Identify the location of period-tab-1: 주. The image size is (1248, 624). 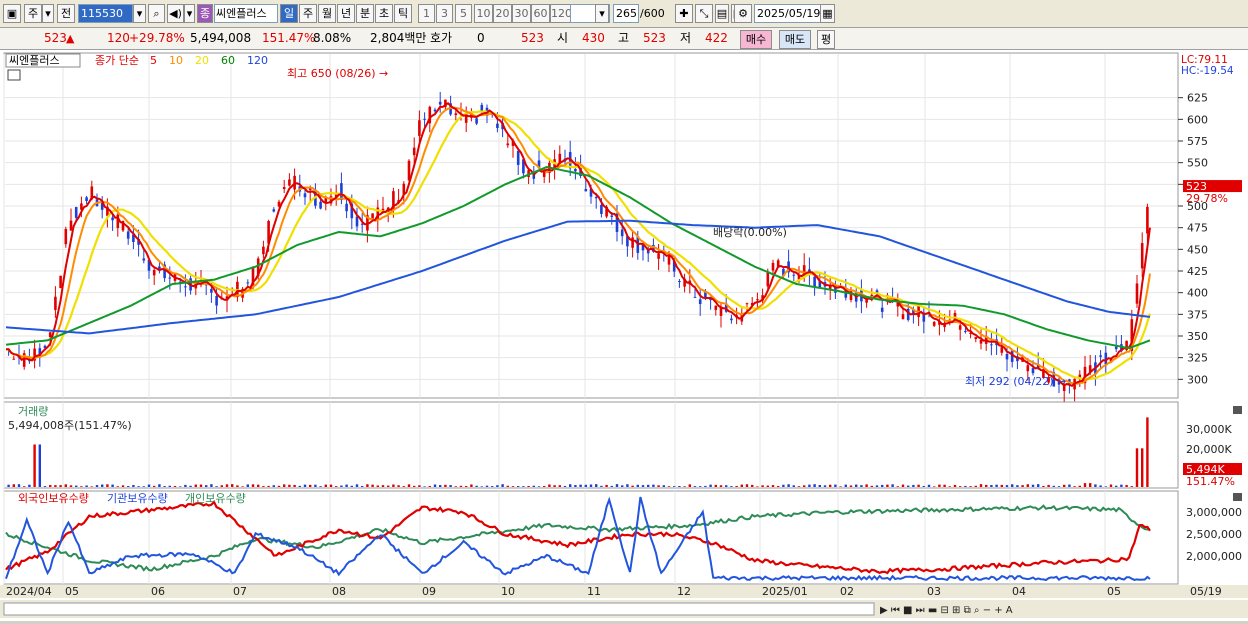
(308, 13).